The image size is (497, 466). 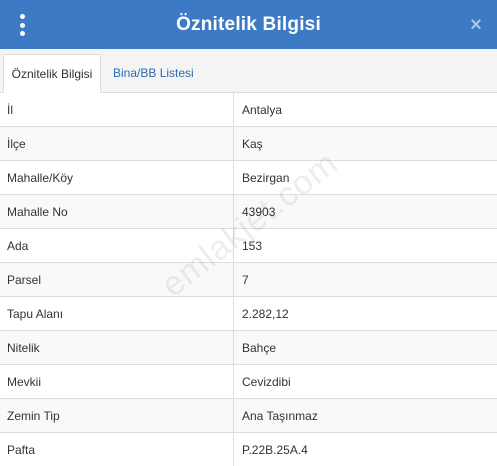 I want to click on dialog-title: Öznitelik Bilgisi, so click(x=248, y=24).